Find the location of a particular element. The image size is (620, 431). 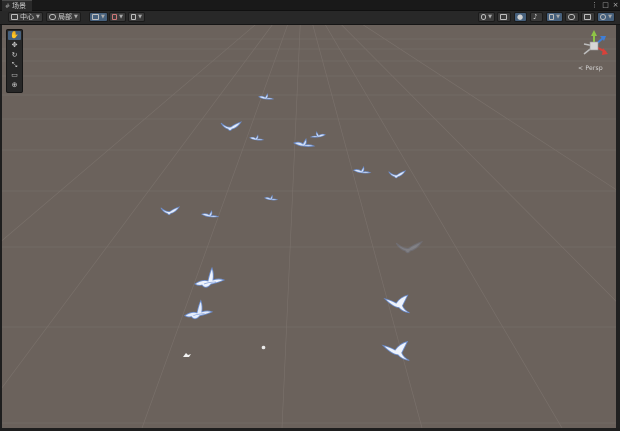

move-icon: ✥ is located at coordinates (14, 45).